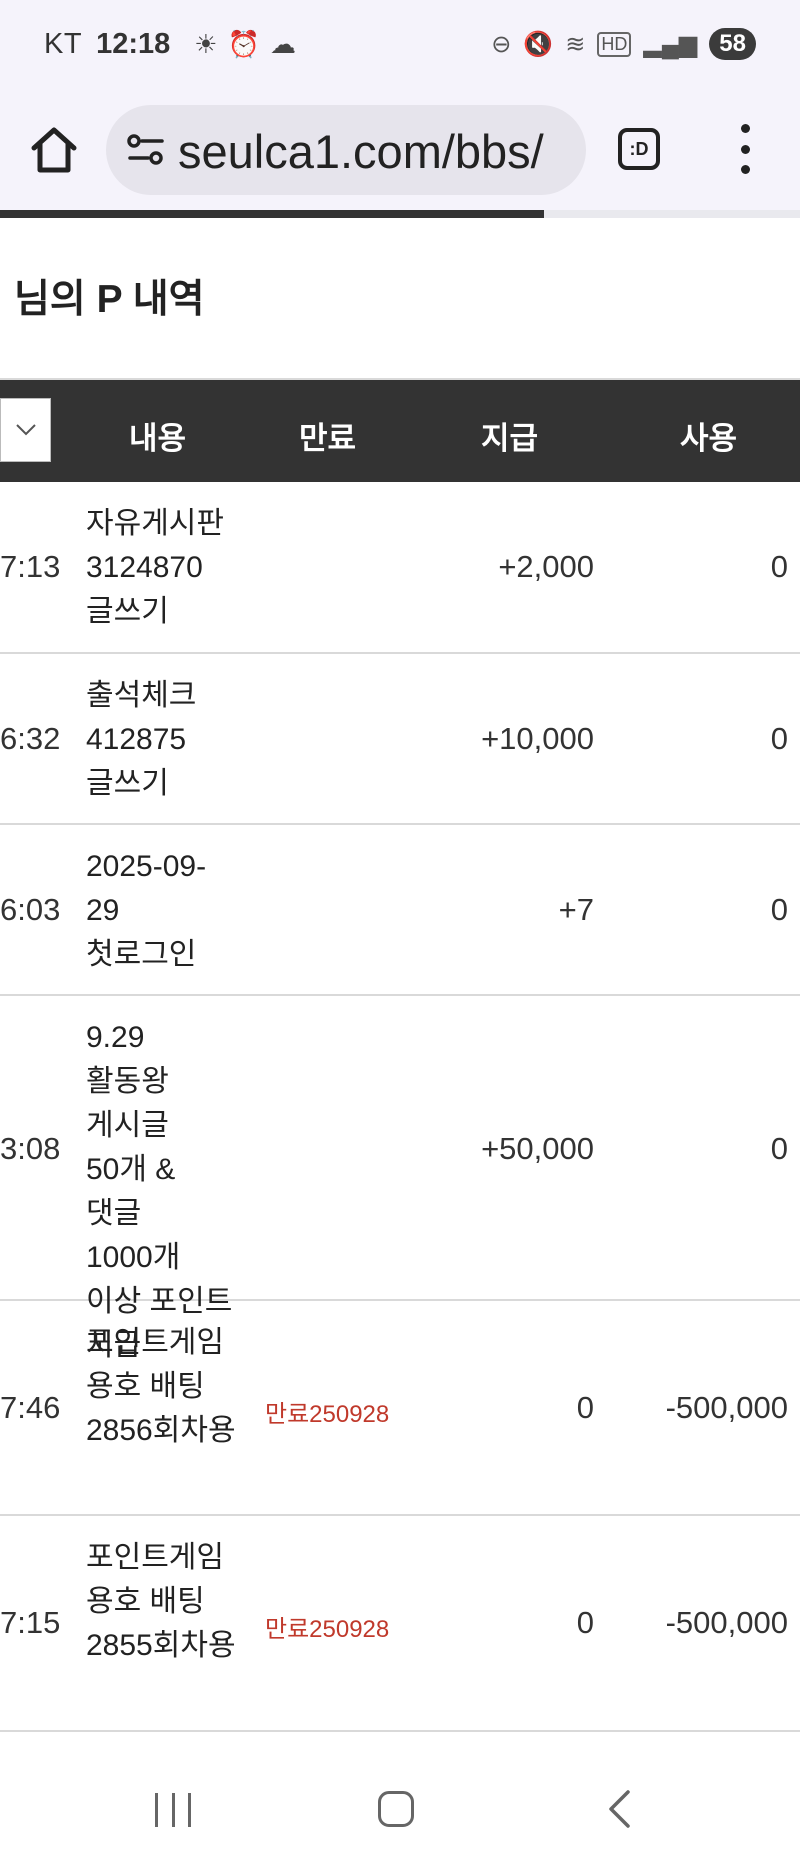 Image resolution: width=800 pixels, height=1867 pixels. Describe the element at coordinates (133, 44) in the screenshot. I see `clock: 12:18` at that location.